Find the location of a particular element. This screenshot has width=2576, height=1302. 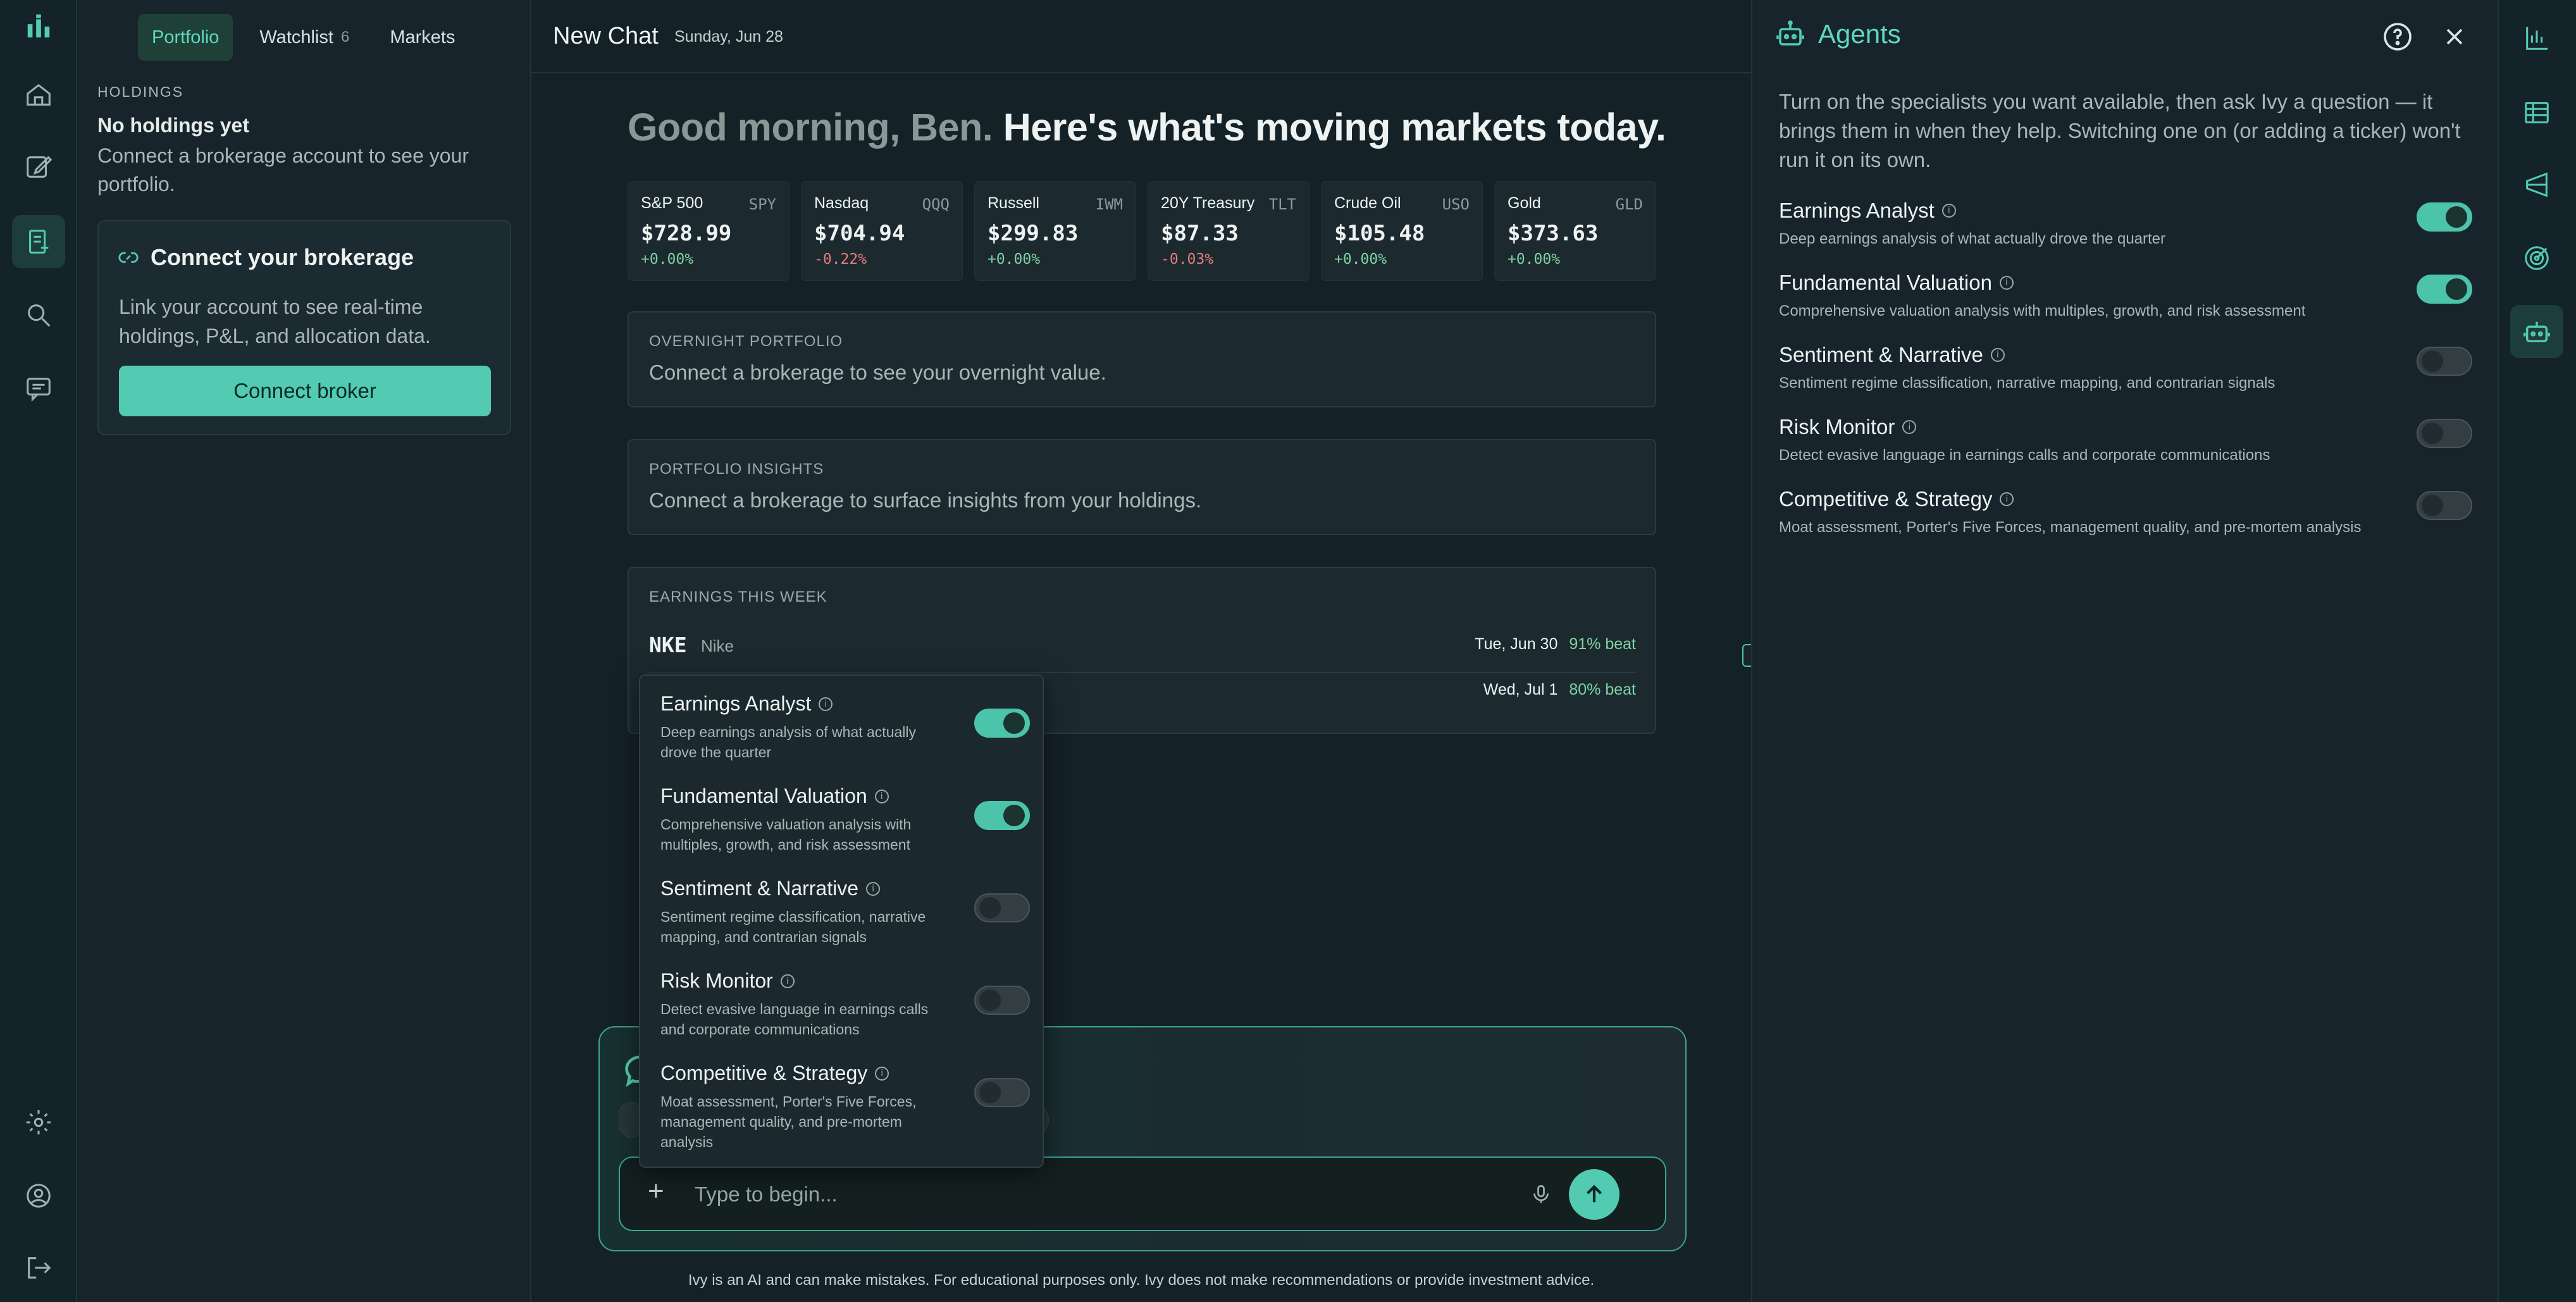

agent-title: Competitive & Strategy is located at coordinates (764, 1073).